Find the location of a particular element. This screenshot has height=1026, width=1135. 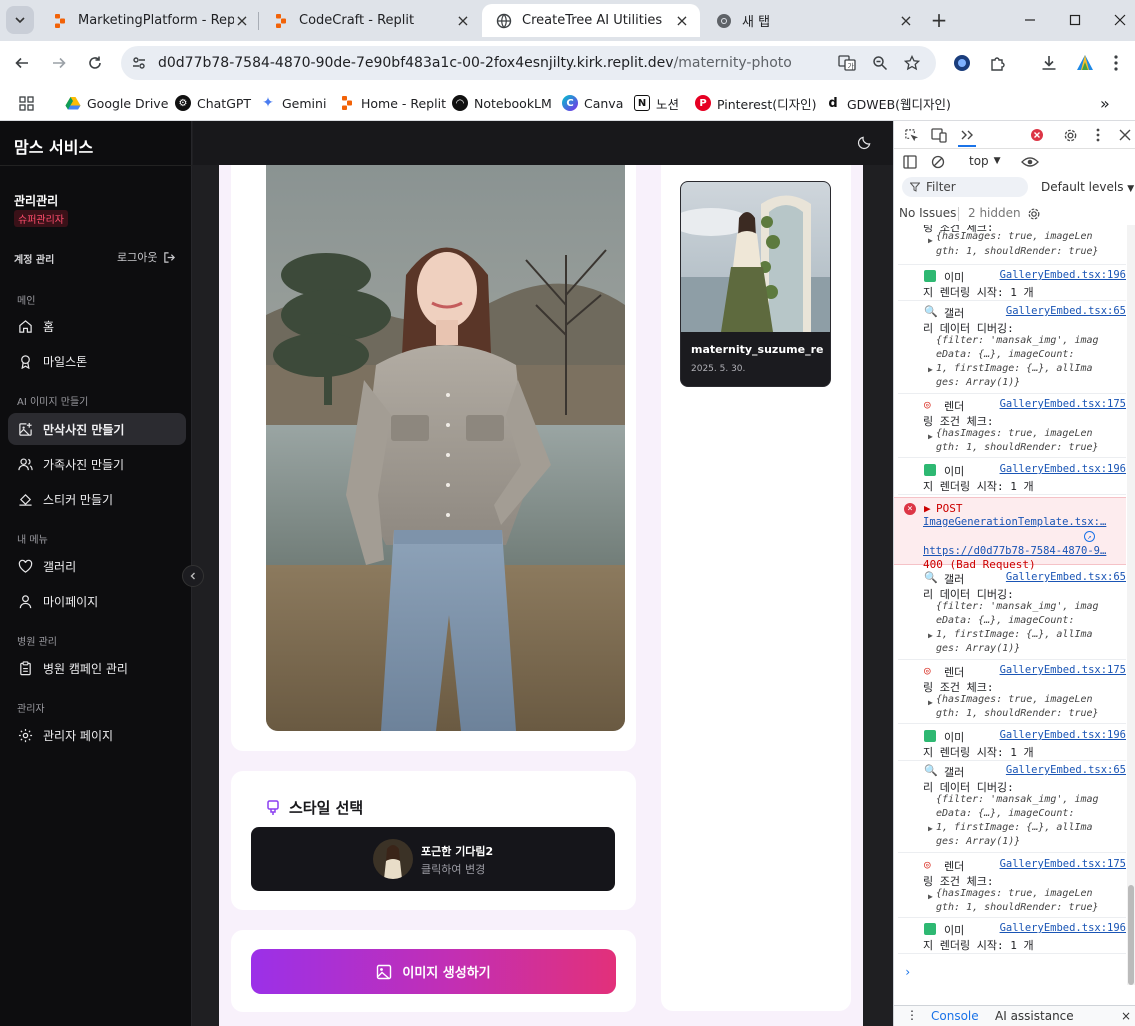

magnifier-icon: 🔍 is located at coordinates (931, 770).